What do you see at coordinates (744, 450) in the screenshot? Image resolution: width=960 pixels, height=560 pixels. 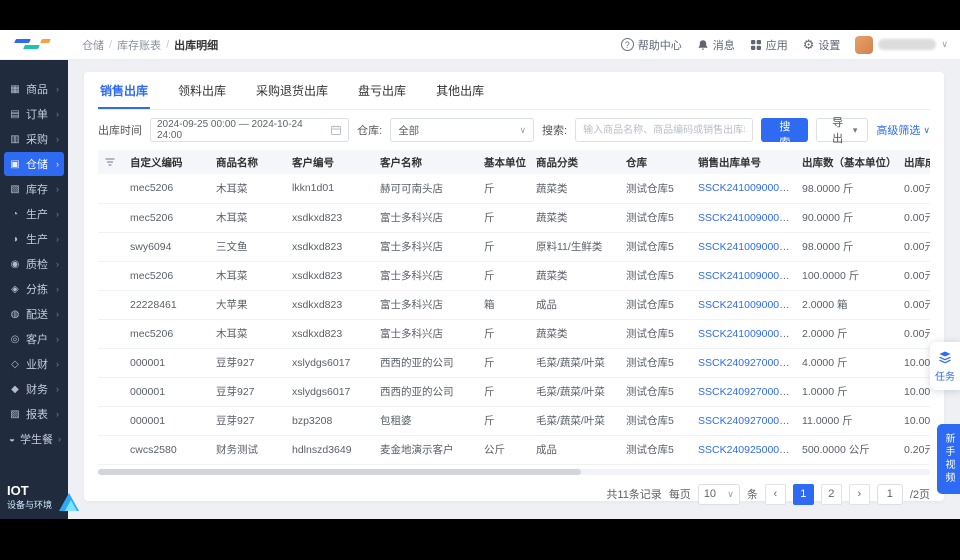 I see `outbound-order-link: SSCK24092500004` at bounding box center [744, 450].